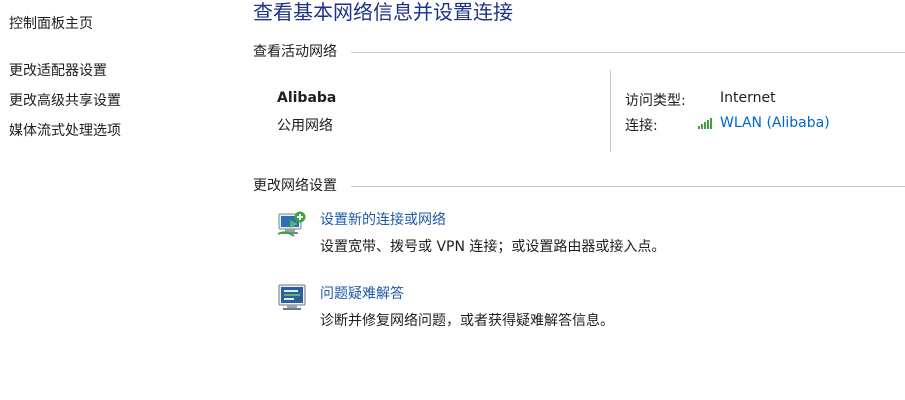  Describe the element at coordinates (362, 293) in the screenshot. I see `troubleshoot-problems-link: 问题疑难解答` at that location.